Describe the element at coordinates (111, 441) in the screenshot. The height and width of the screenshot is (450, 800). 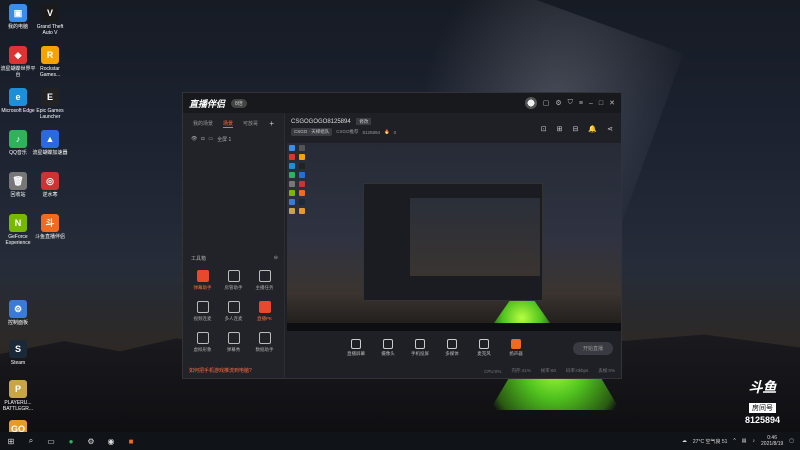
I see `steam-taskbar-icon: ◉` at that location.